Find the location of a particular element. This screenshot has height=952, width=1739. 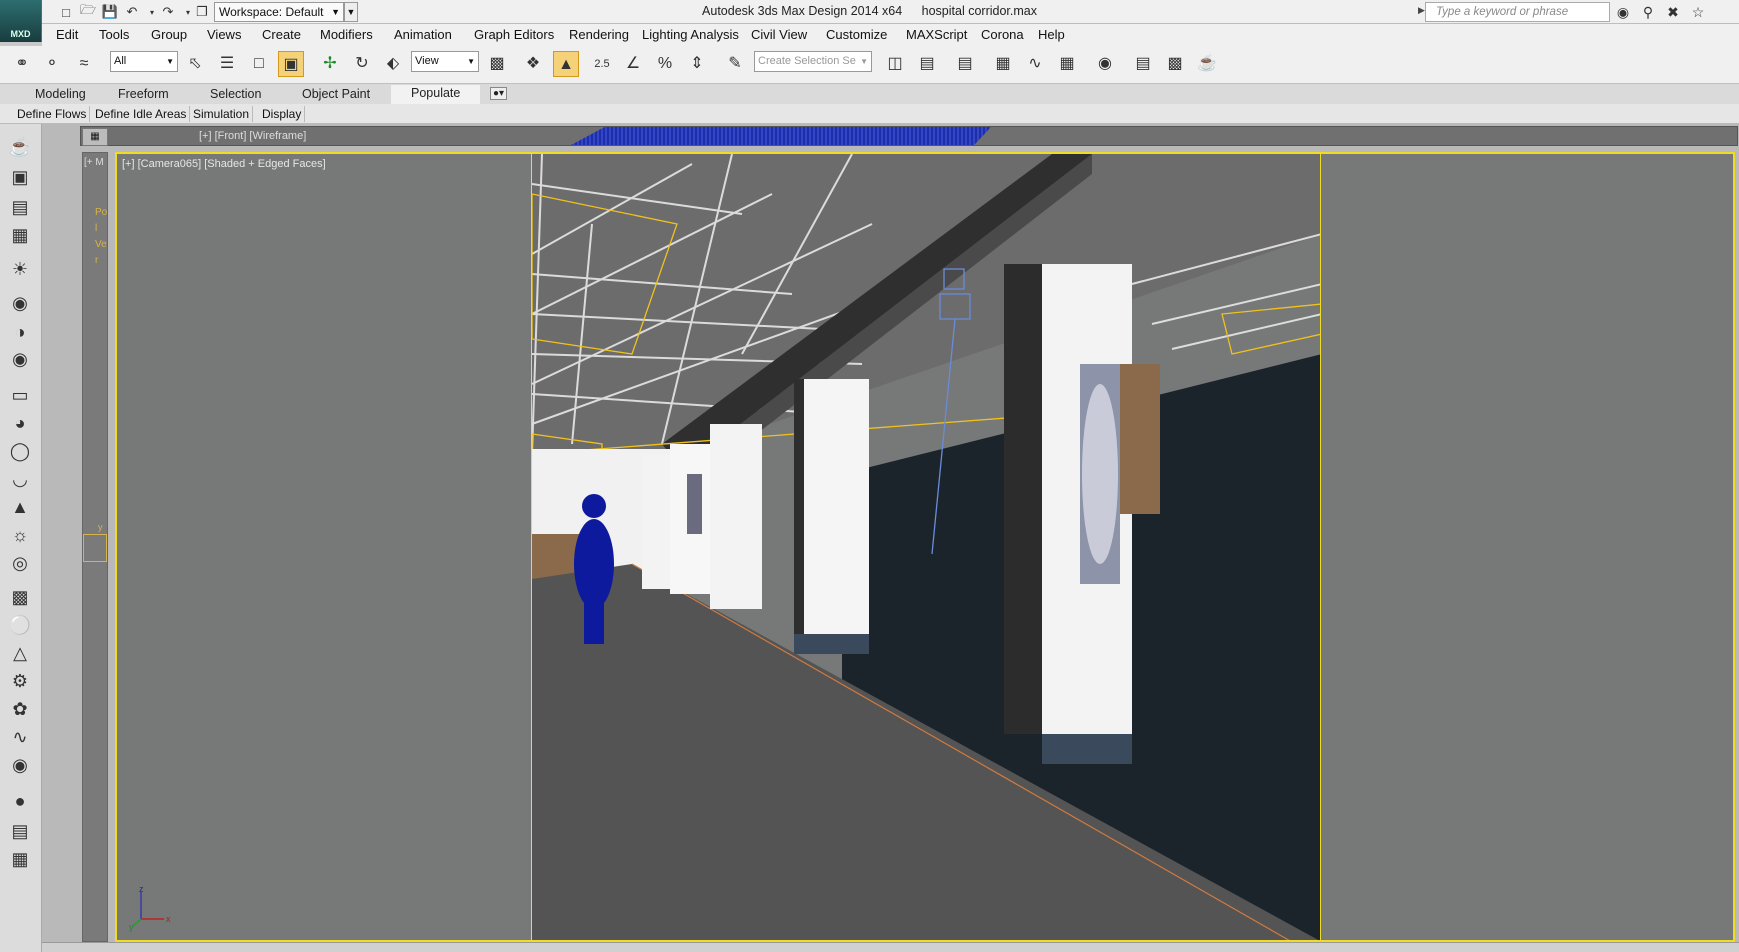

tab-freeform: Freeform is located at coordinates (143, 94).